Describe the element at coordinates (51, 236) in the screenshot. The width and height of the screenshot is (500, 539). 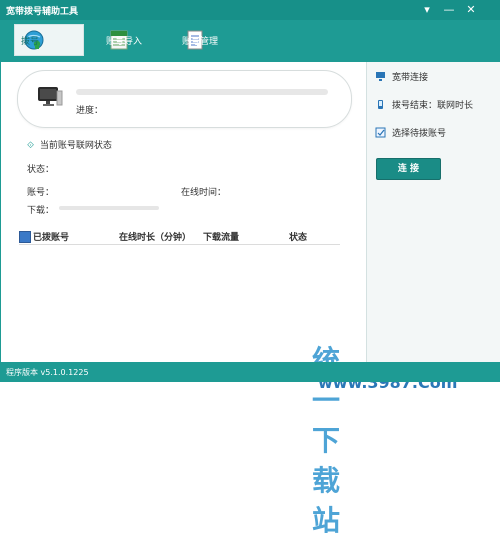
I see `column-header-account: 已拨账号` at that location.